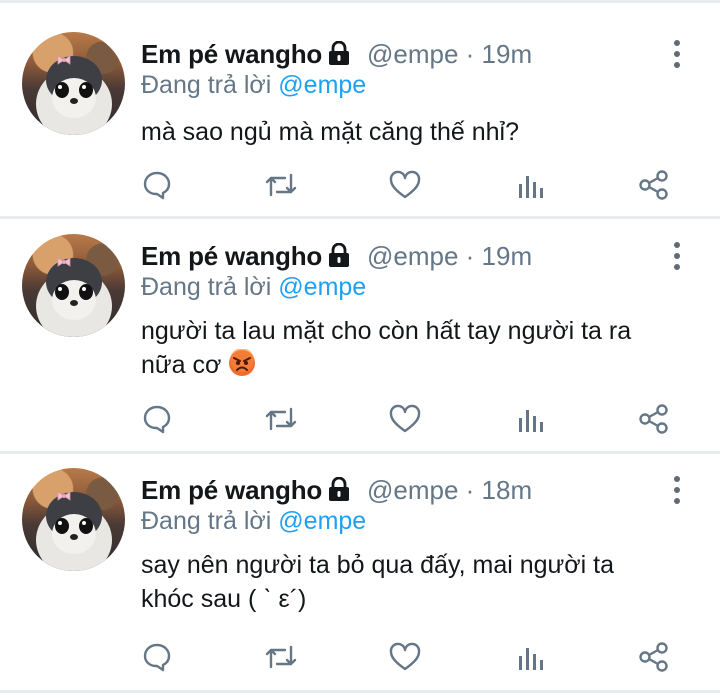 The height and width of the screenshot is (695, 720). I want to click on tweet-text-line: khóc sau ( ˋ ε´), so click(224, 599).